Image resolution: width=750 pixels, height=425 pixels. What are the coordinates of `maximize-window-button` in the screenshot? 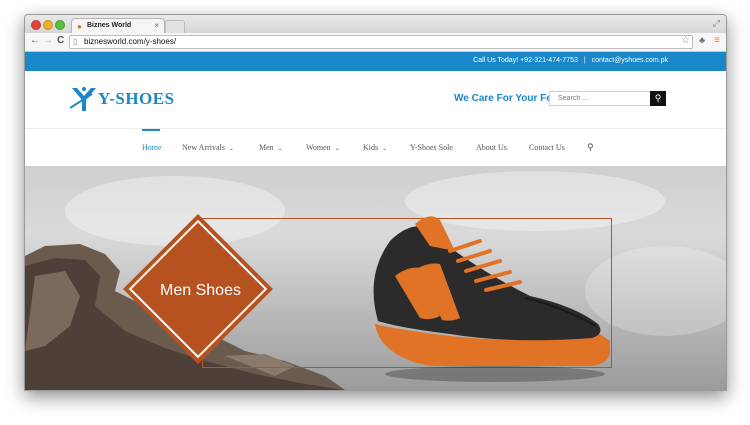 It's located at (60, 25).